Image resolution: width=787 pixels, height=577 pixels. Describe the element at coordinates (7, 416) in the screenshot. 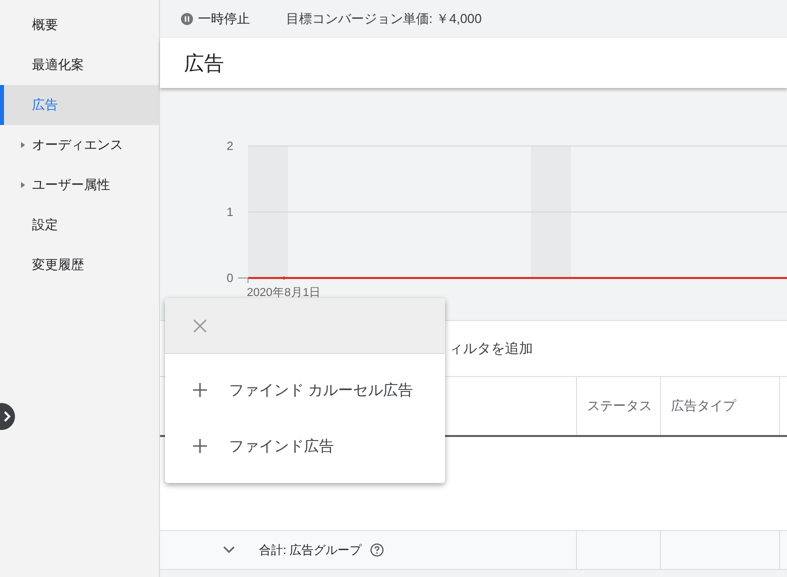

I see `chevron-right-icon` at that location.